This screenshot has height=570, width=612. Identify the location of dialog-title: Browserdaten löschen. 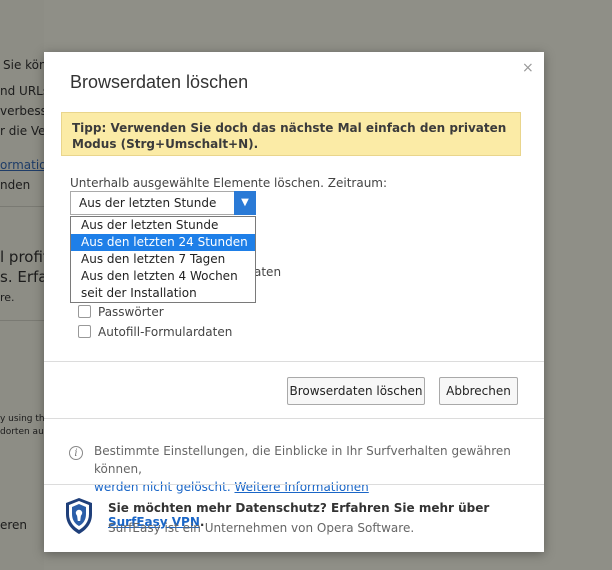
(159, 82).